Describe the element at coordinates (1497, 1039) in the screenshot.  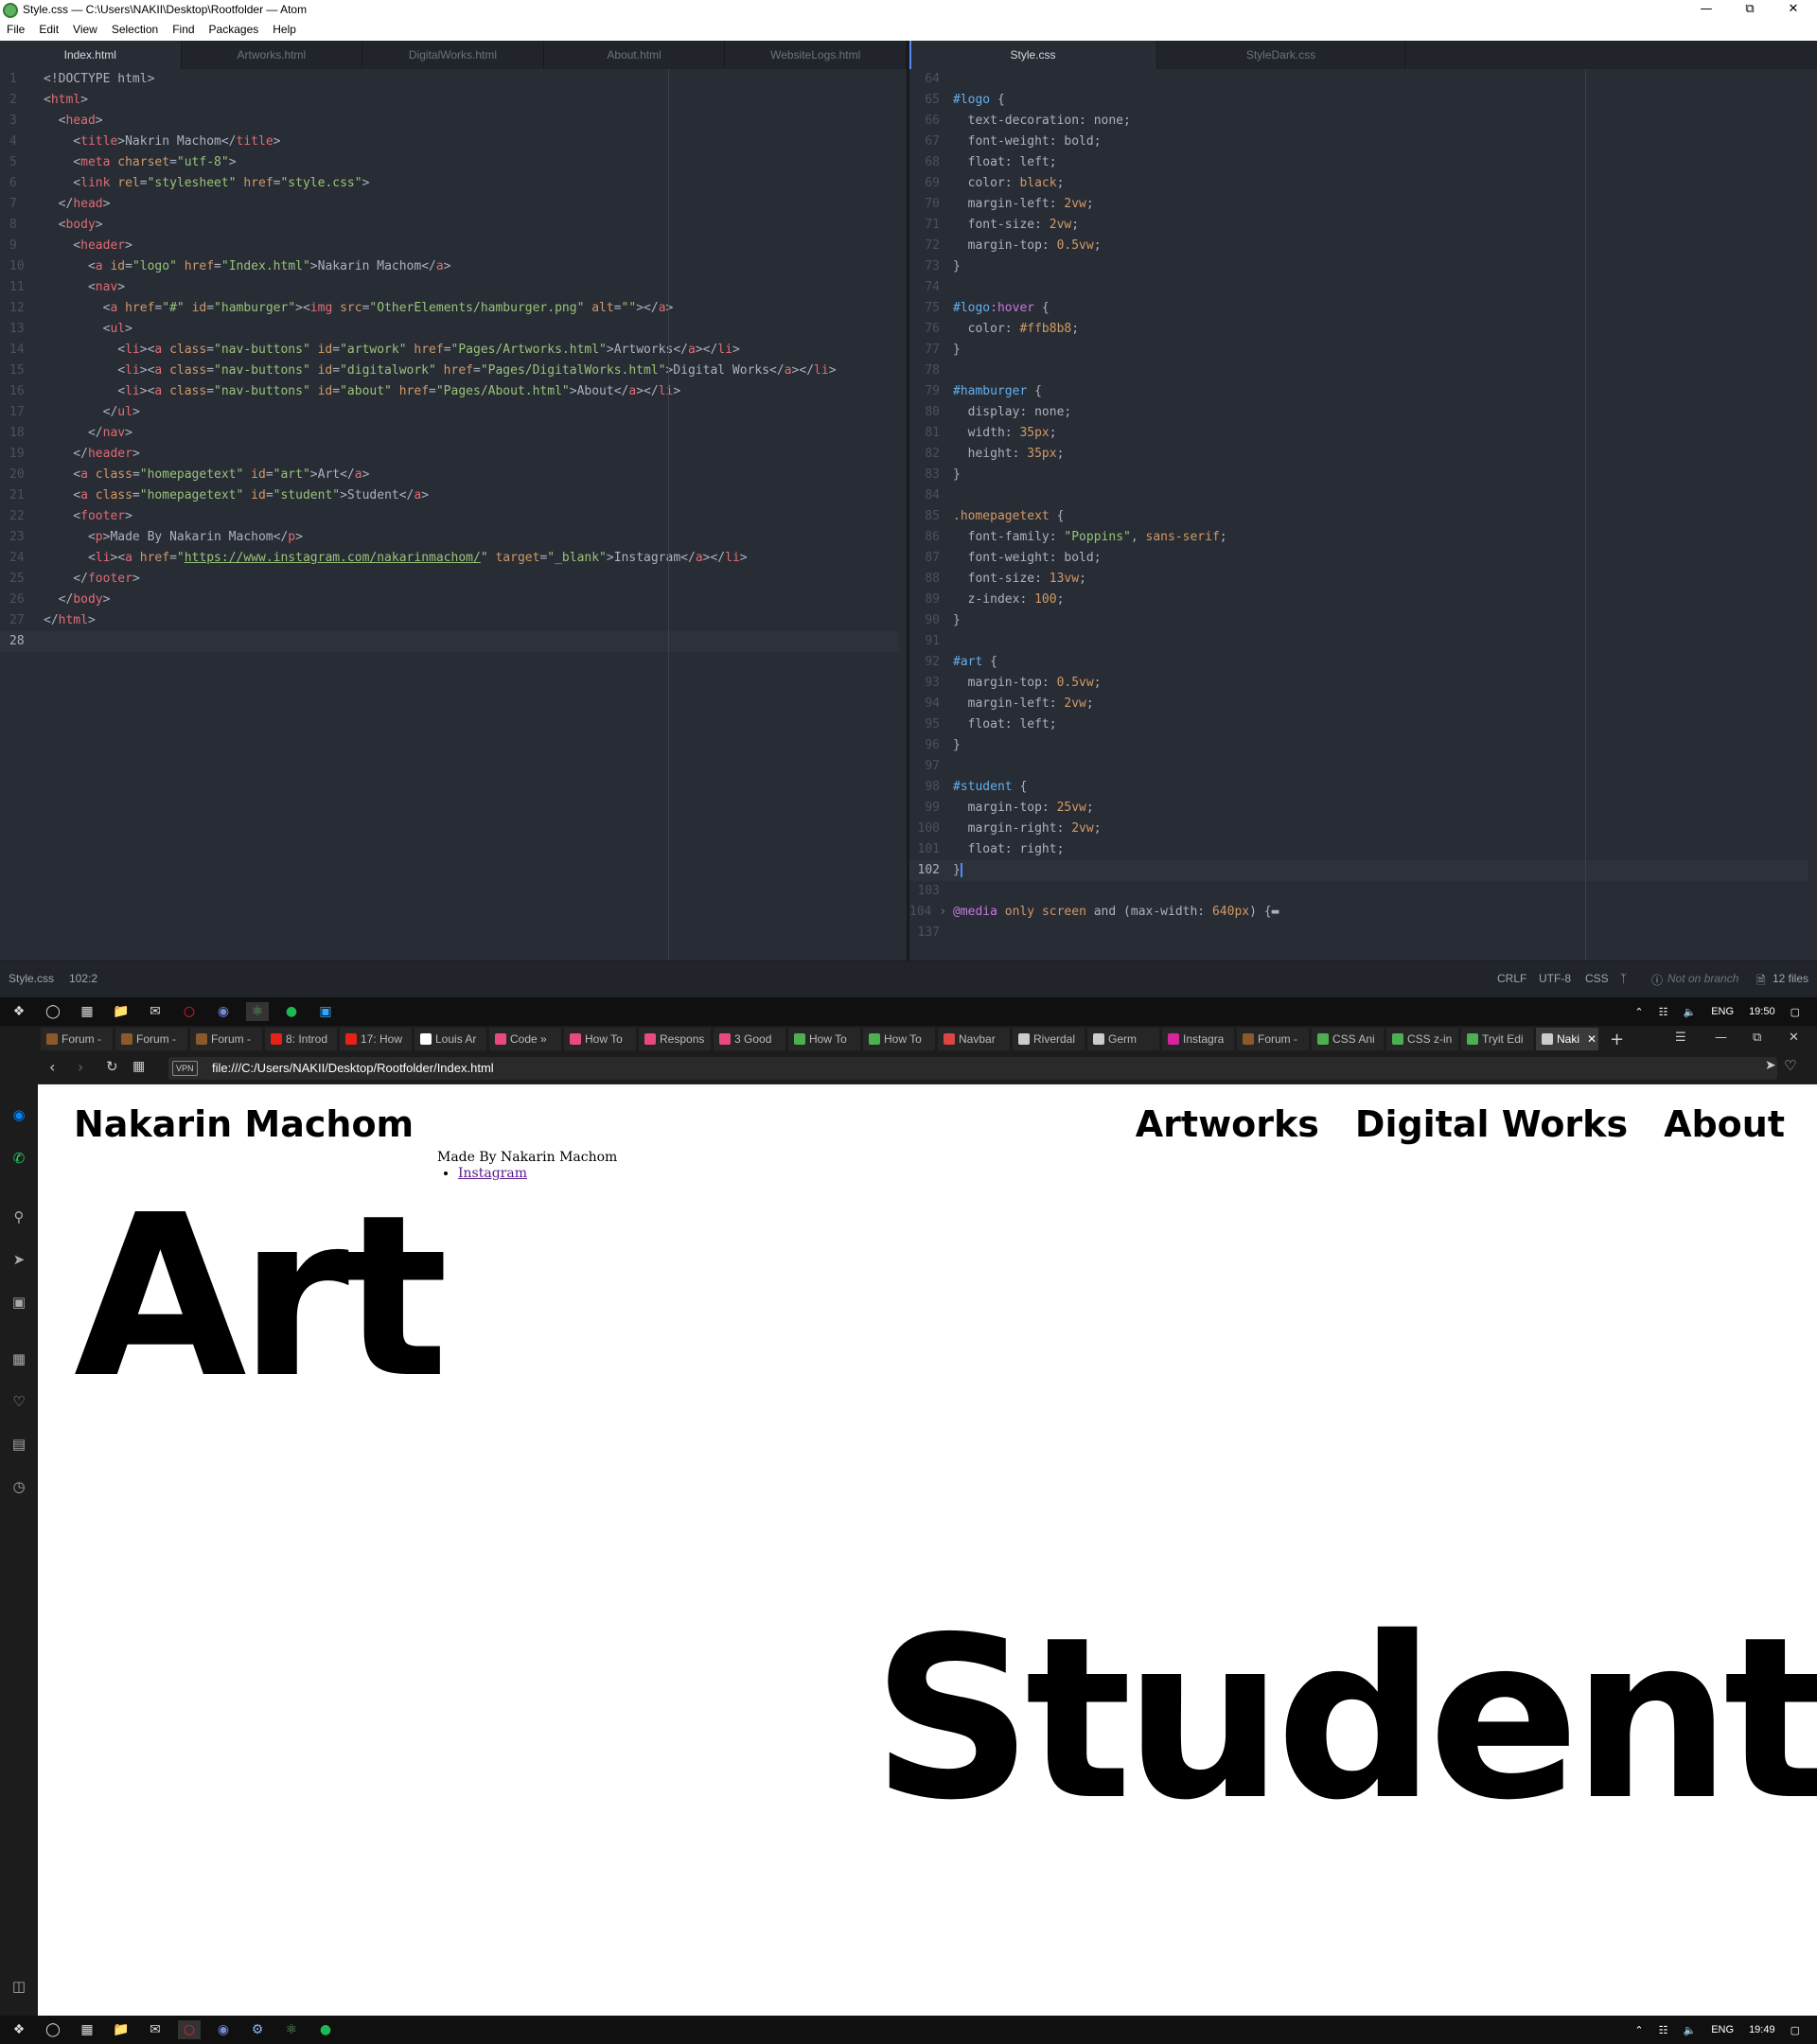
I see `browser-tab: Tryit Edi` at that location.